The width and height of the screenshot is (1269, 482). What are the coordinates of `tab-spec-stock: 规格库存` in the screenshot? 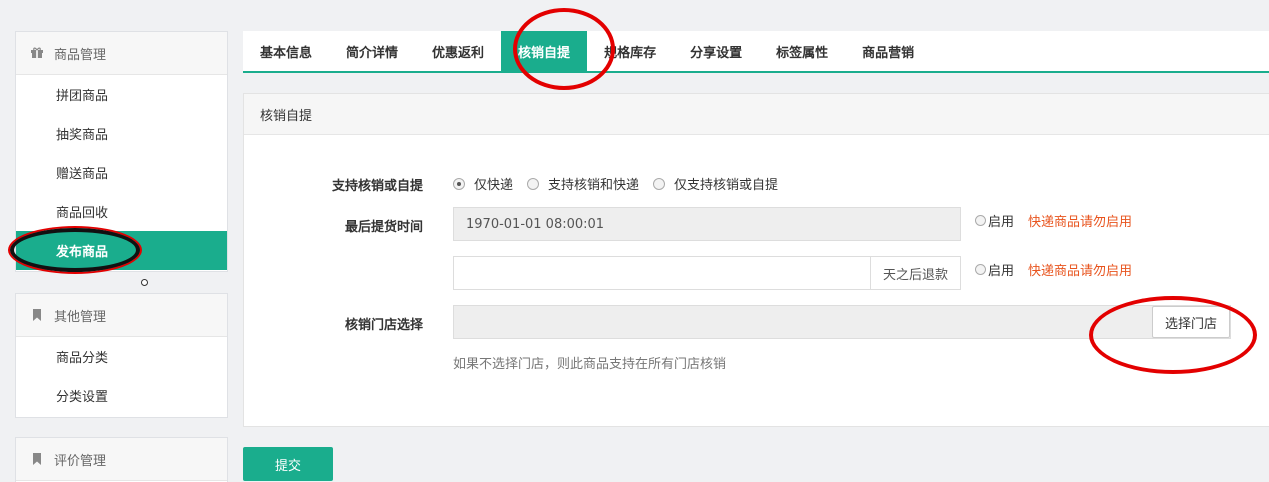 It's located at (630, 51).